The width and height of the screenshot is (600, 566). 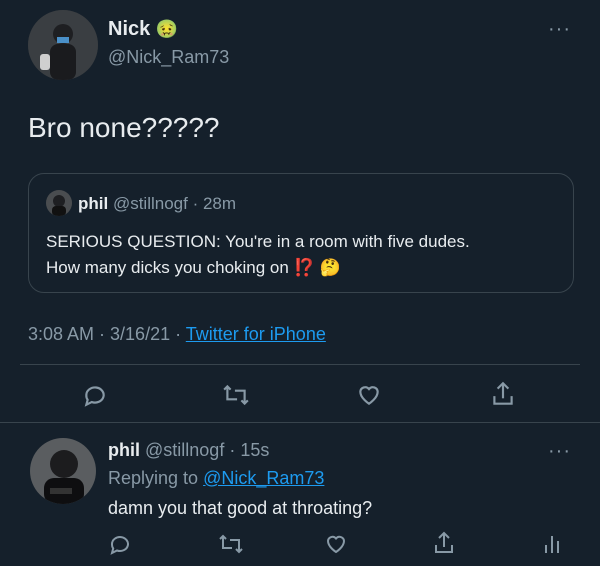 I want to click on reply-author-name: phil, so click(x=124, y=450).